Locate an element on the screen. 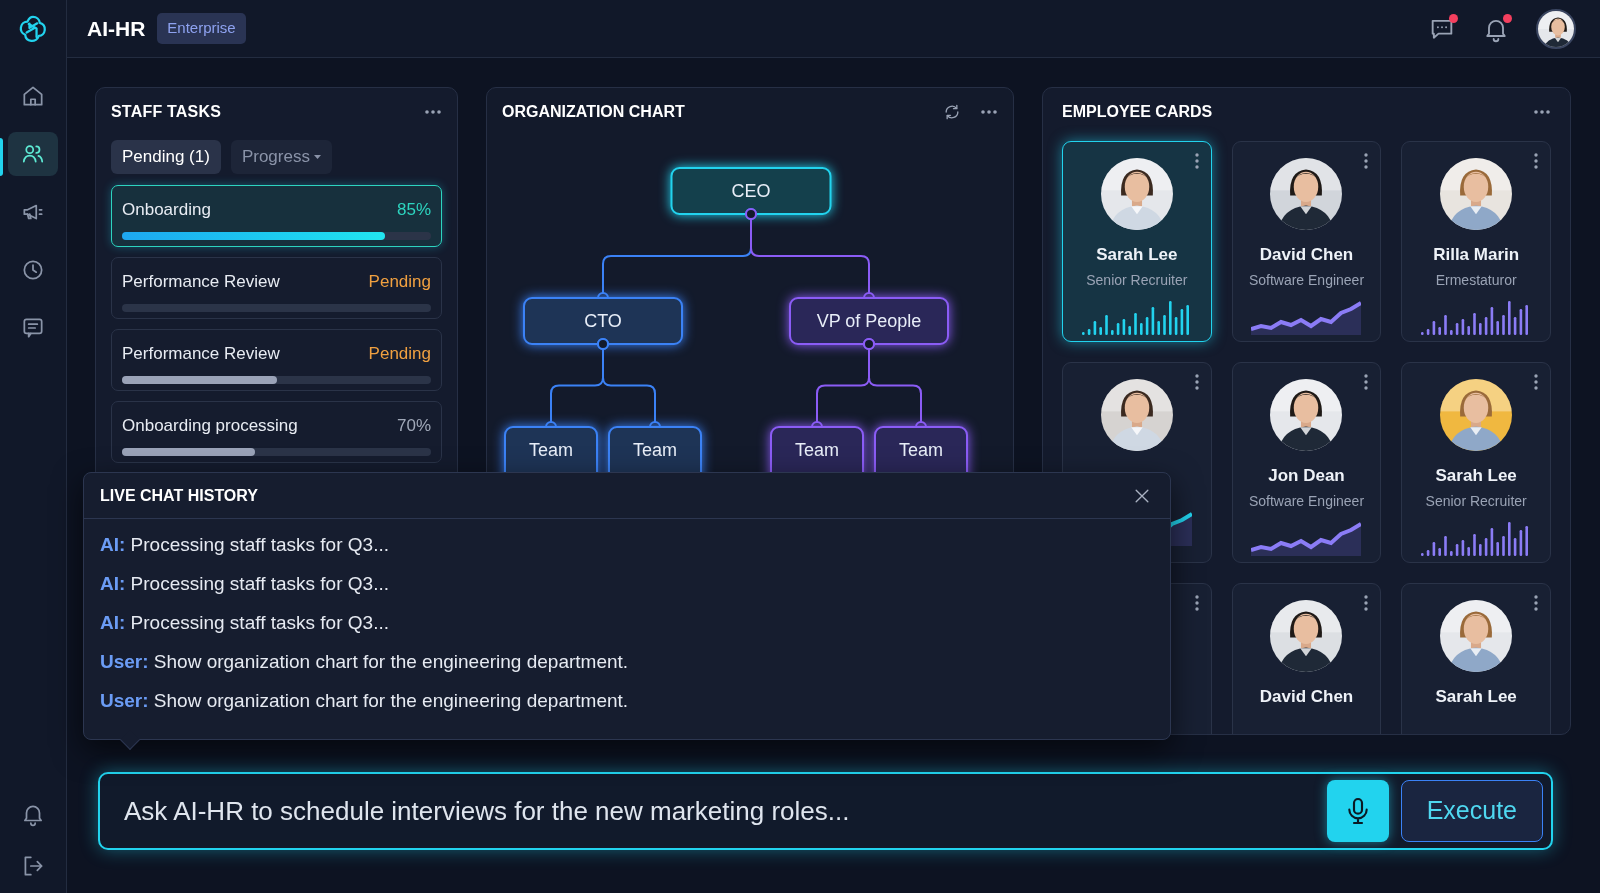 The height and width of the screenshot is (893, 1600). panel-title: ORGANIZATION CHART is located at coordinates (593, 112).